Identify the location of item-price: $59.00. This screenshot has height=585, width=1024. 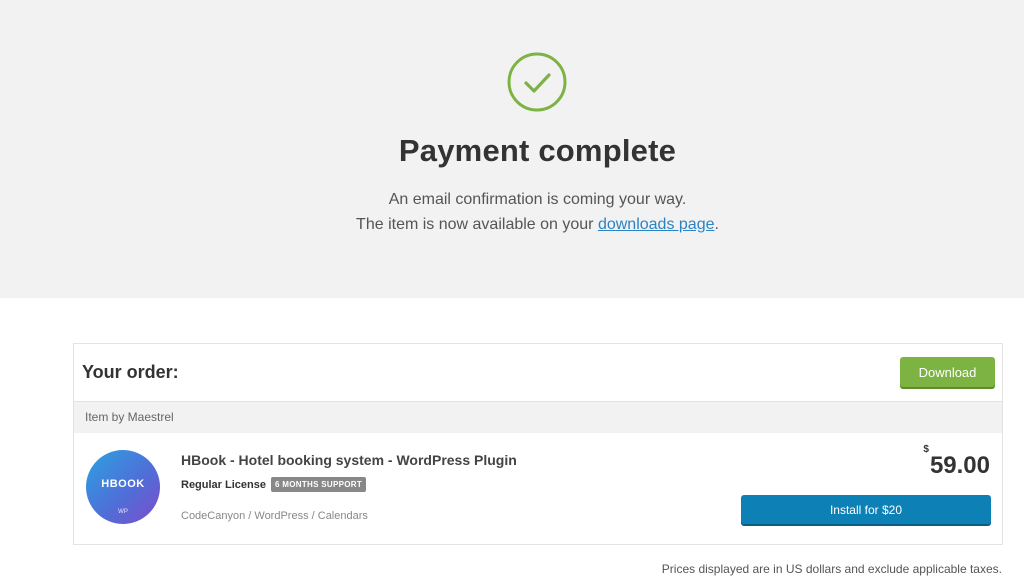
(956, 462).